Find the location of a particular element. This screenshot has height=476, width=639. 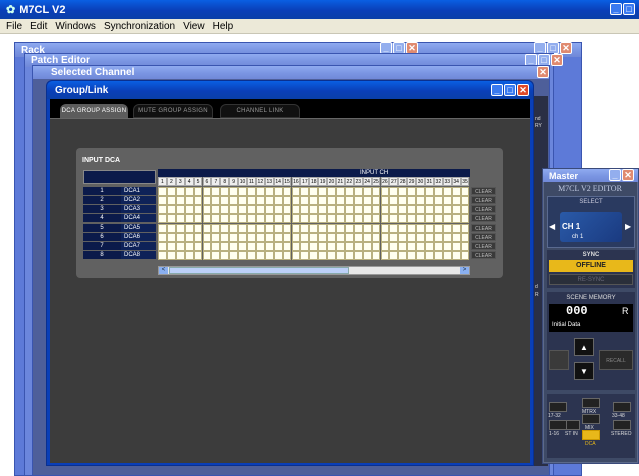

scroll-left-icon: < is located at coordinates (163, 270).